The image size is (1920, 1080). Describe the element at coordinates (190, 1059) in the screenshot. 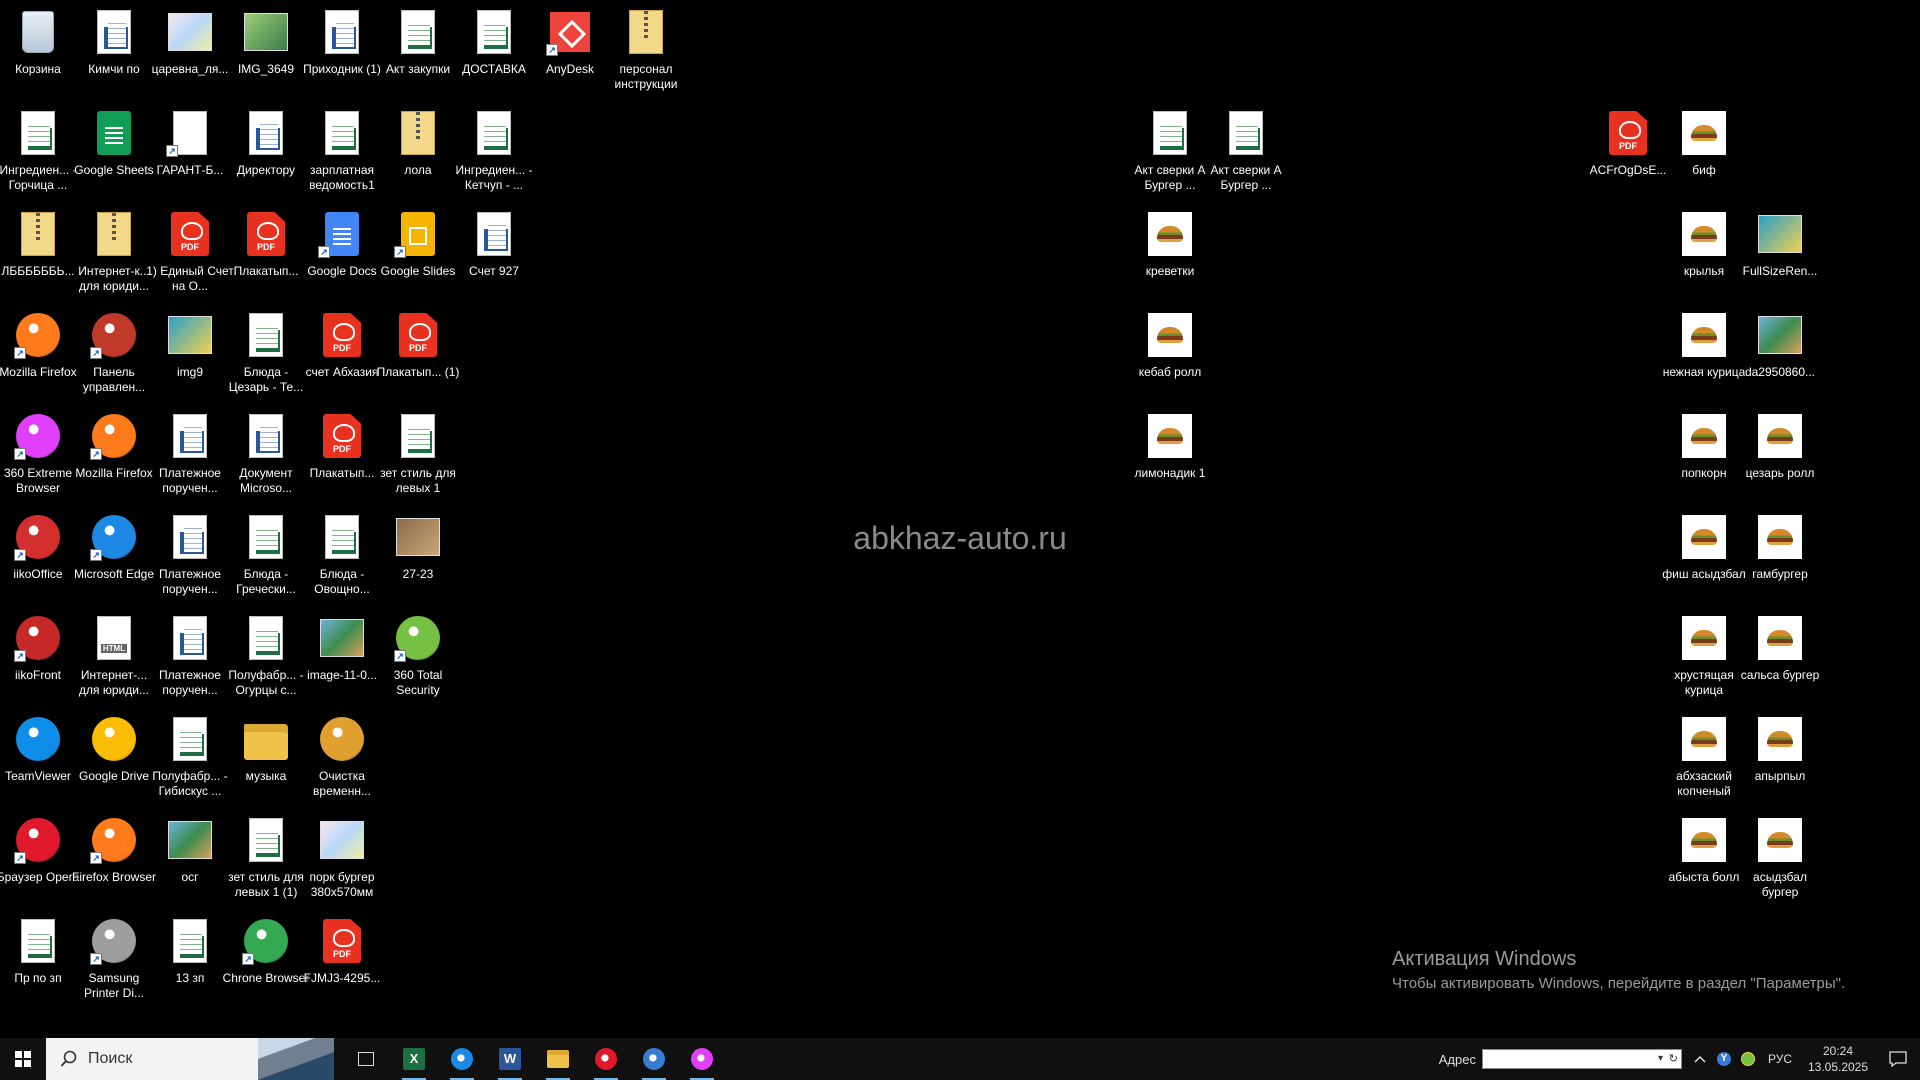

I see `taskbar-search-box: Поиск` at that location.